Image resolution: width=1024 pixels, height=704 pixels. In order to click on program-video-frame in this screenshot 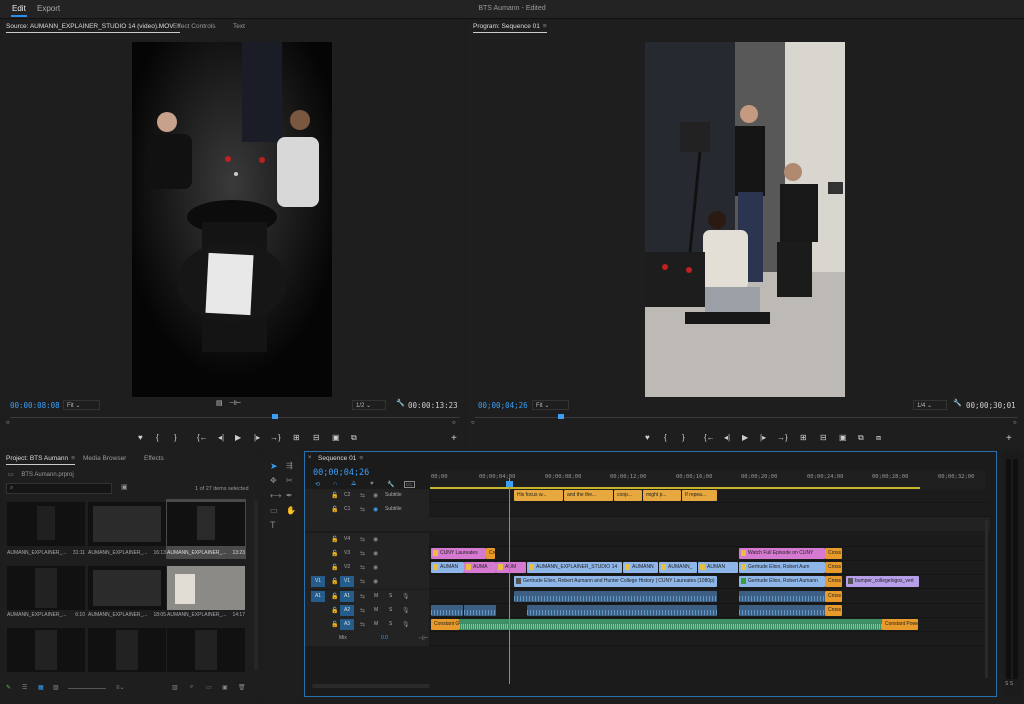, I will do `click(745, 219)`.